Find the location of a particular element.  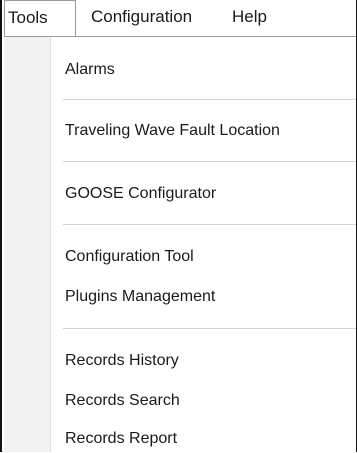

menu-item-records-report: Records Report is located at coordinates (121, 439).